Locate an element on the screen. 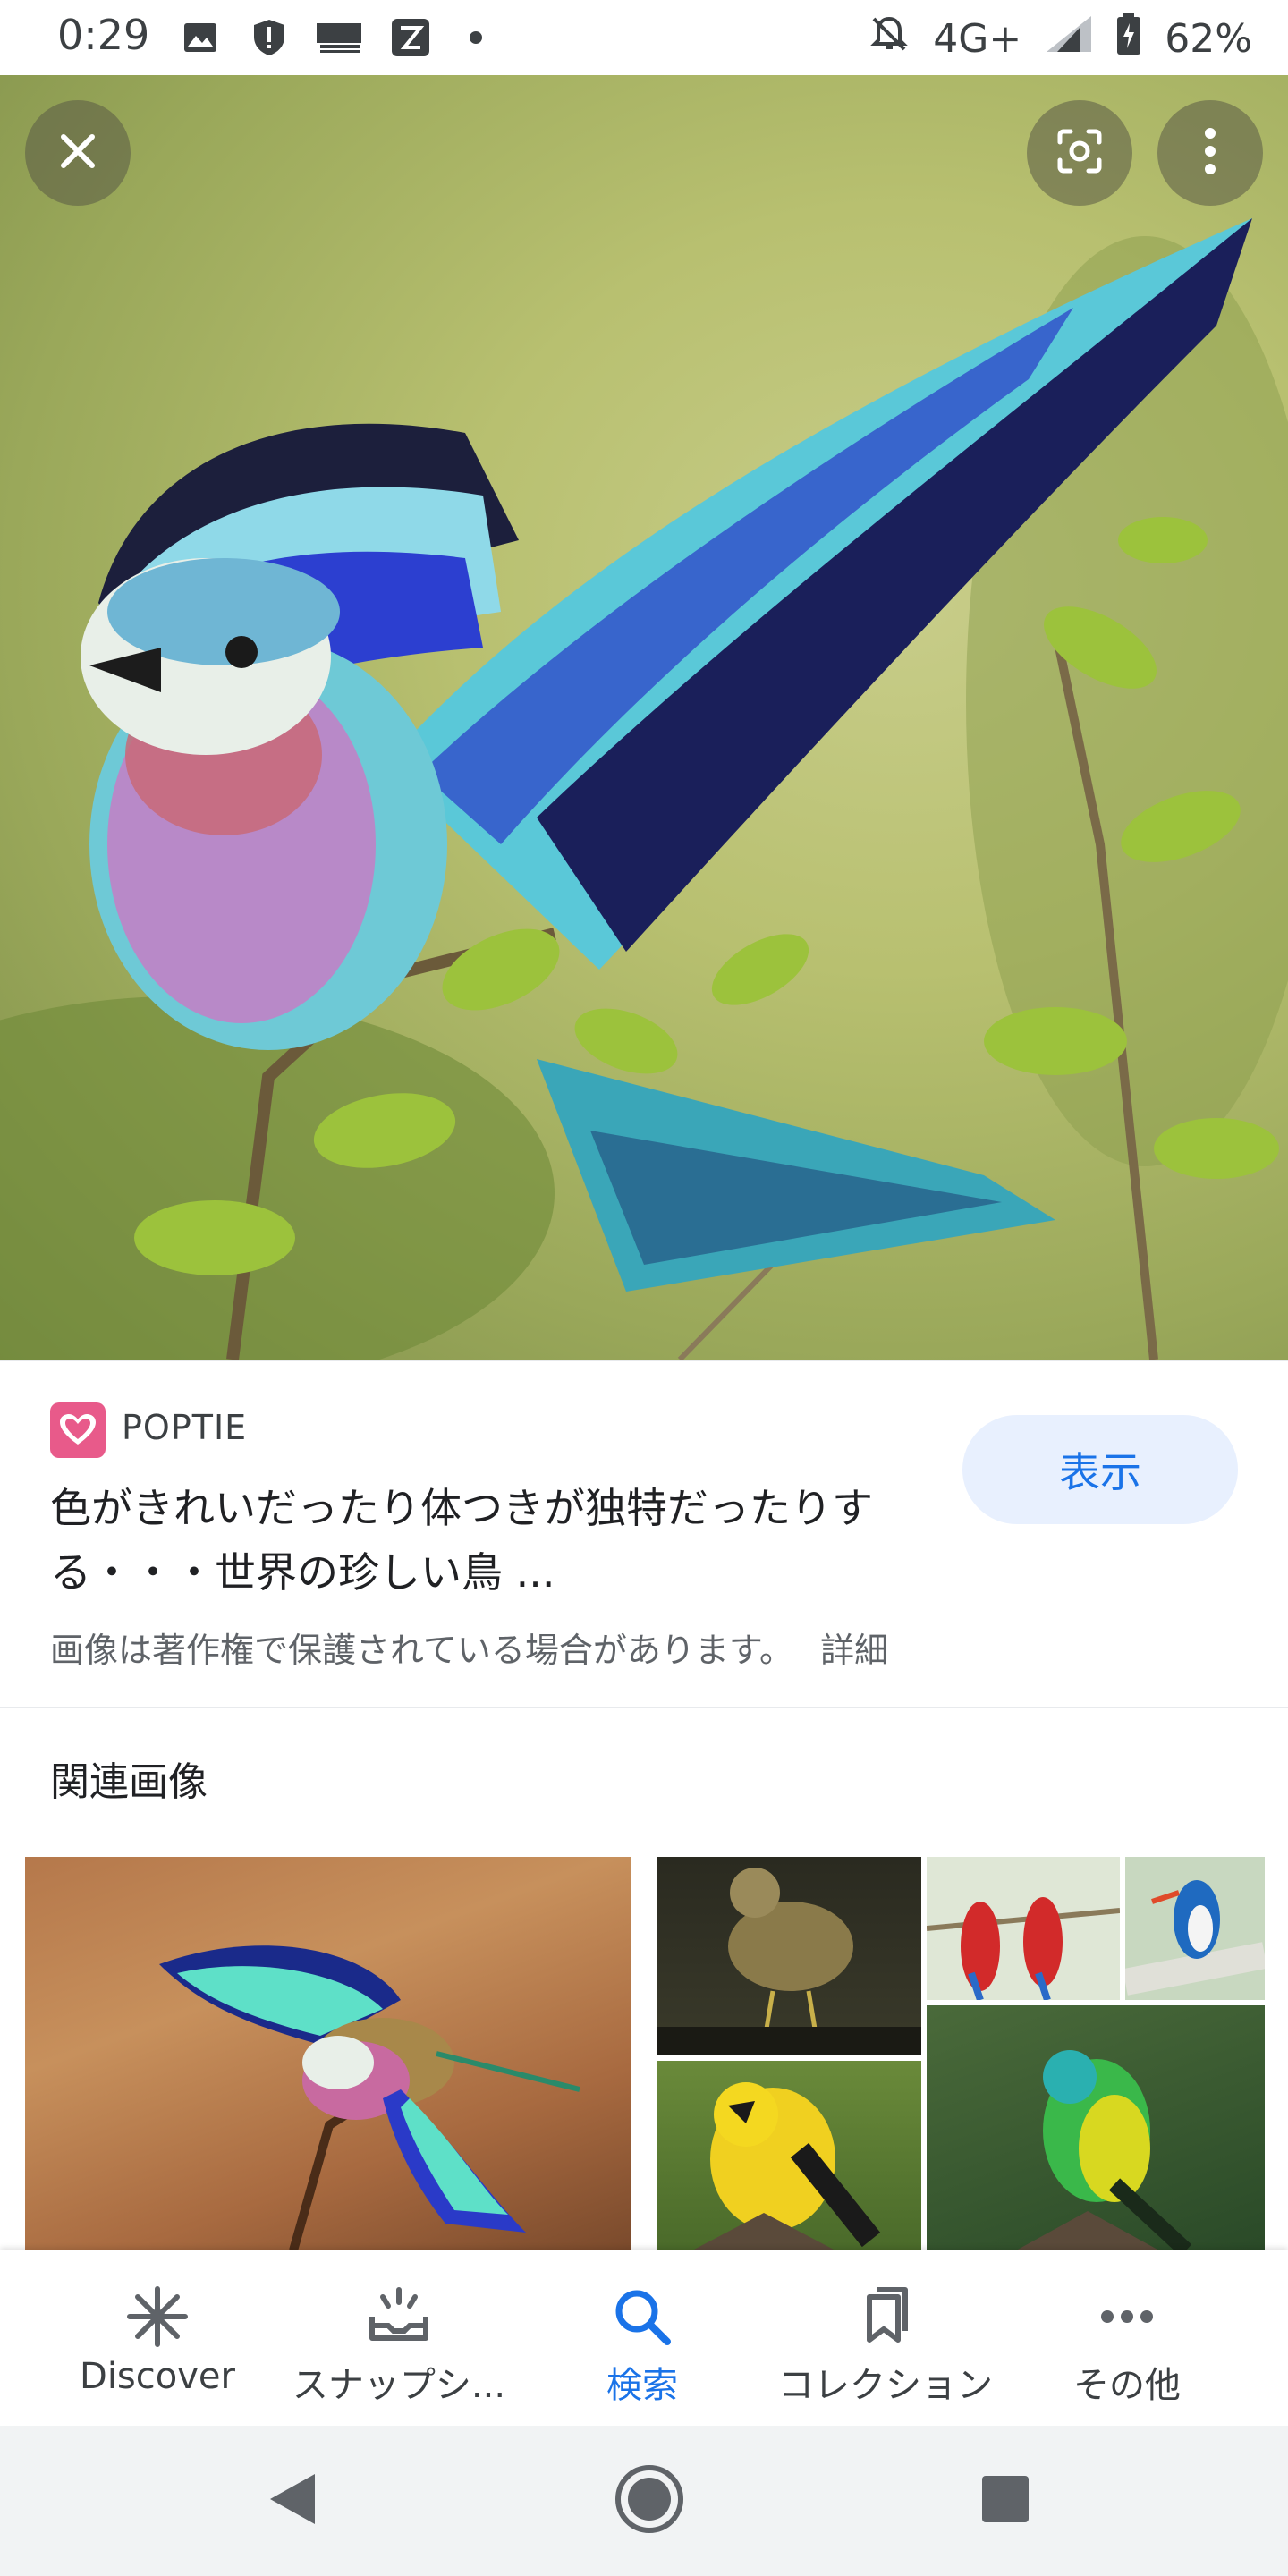 This screenshot has width=1288, height=2576. image-notification-icon is located at coordinates (200, 37).